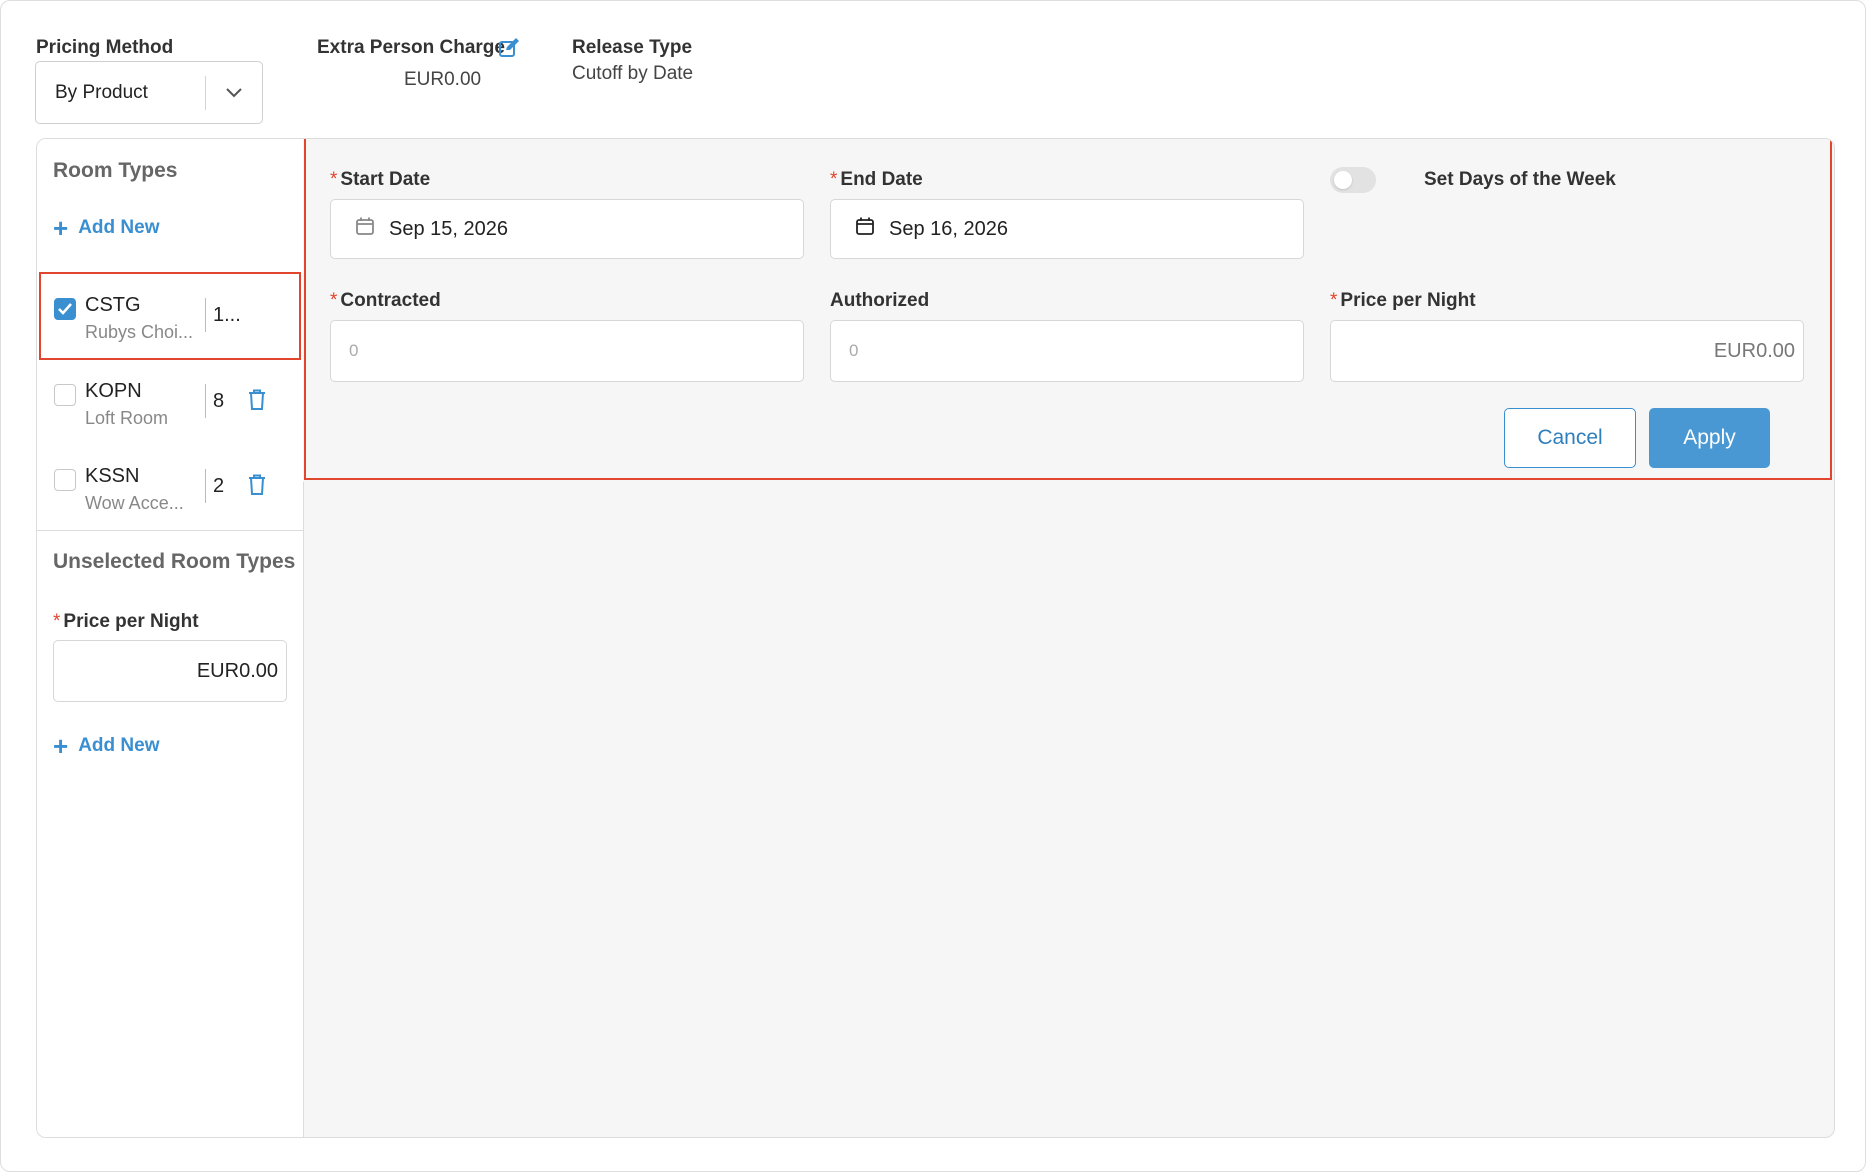  What do you see at coordinates (1353, 180) in the screenshot?
I see `days-of-week-toggle` at bounding box center [1353, 180].